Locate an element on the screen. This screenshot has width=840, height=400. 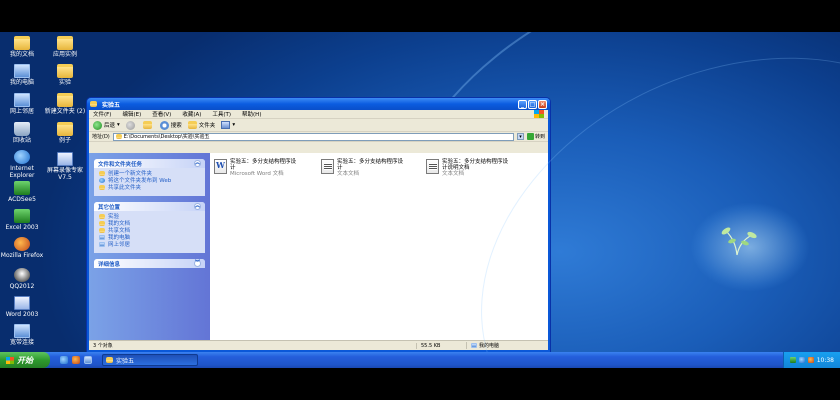
desktop-icon-experiment: 实验 is located at coordinates (65, 75).